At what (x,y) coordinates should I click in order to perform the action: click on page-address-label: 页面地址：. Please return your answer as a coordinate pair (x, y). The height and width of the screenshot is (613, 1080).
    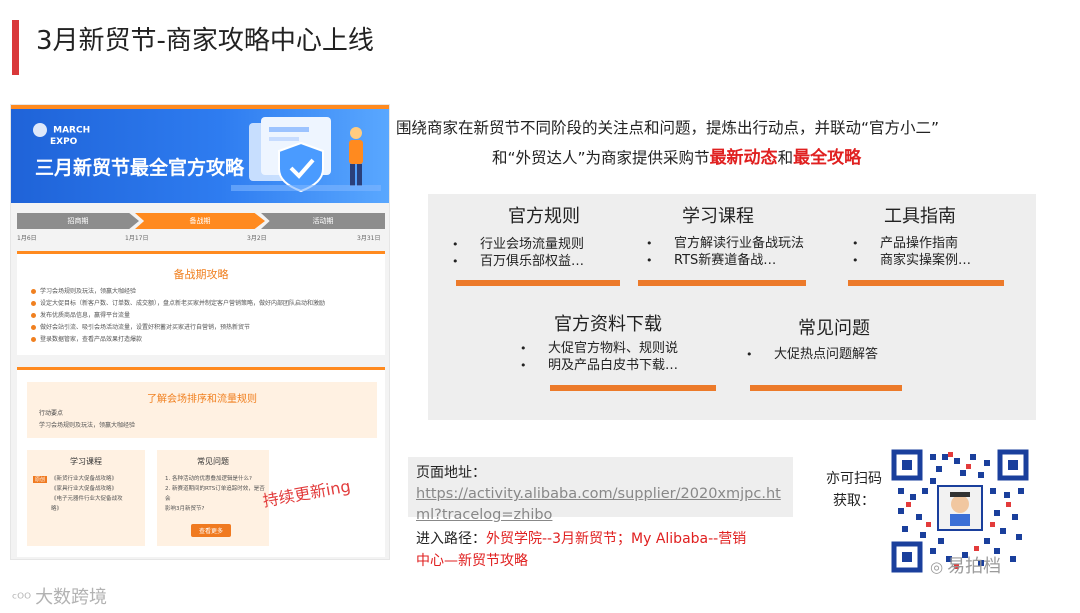
    Looking at the image, I should click on (451, 473).